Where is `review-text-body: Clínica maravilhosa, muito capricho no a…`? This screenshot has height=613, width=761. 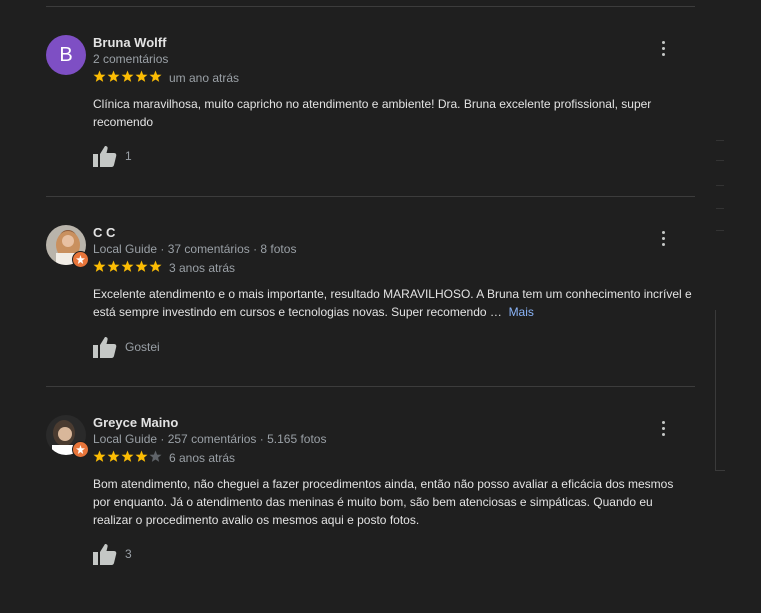 review-text-body: Clínica maravilhosa, muito capricho no a… is located at coordinates (372, 113).